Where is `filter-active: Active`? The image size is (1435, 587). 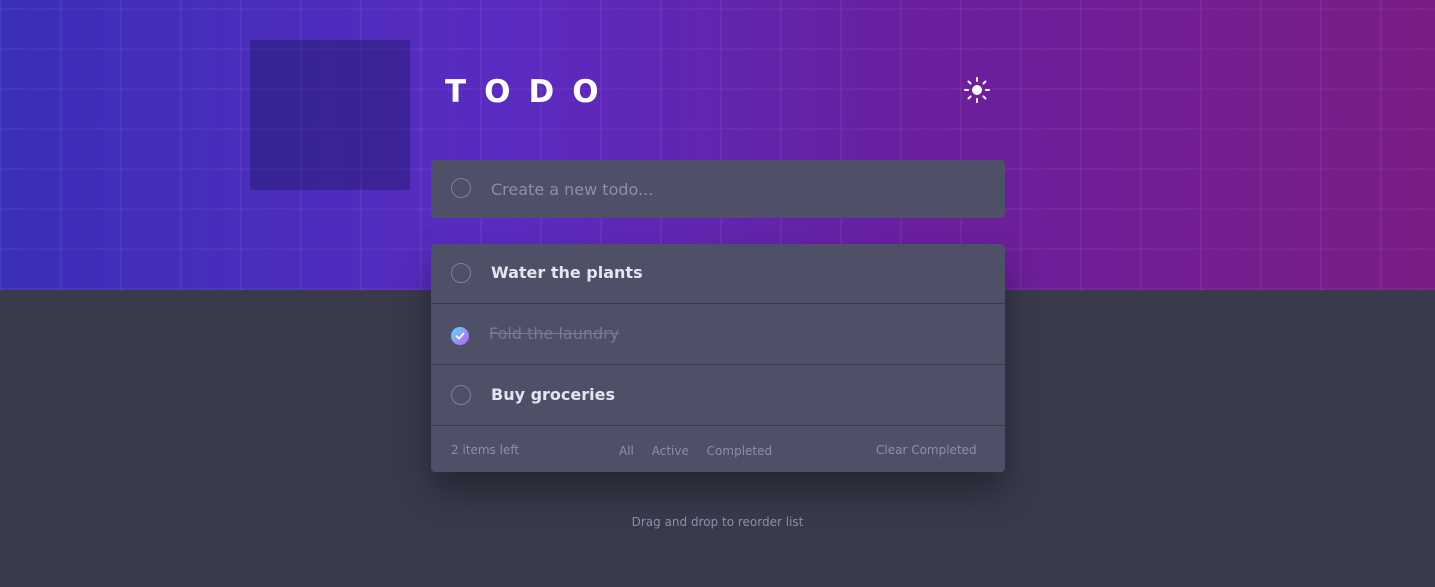 filter-active: Active is located at coordinates (670, 451).